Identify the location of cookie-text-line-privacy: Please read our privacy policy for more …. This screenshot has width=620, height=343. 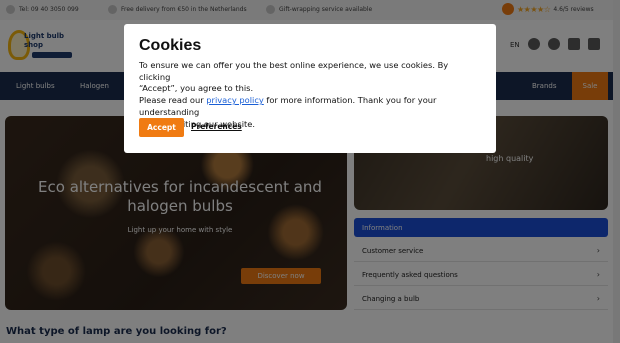
(310, 106).